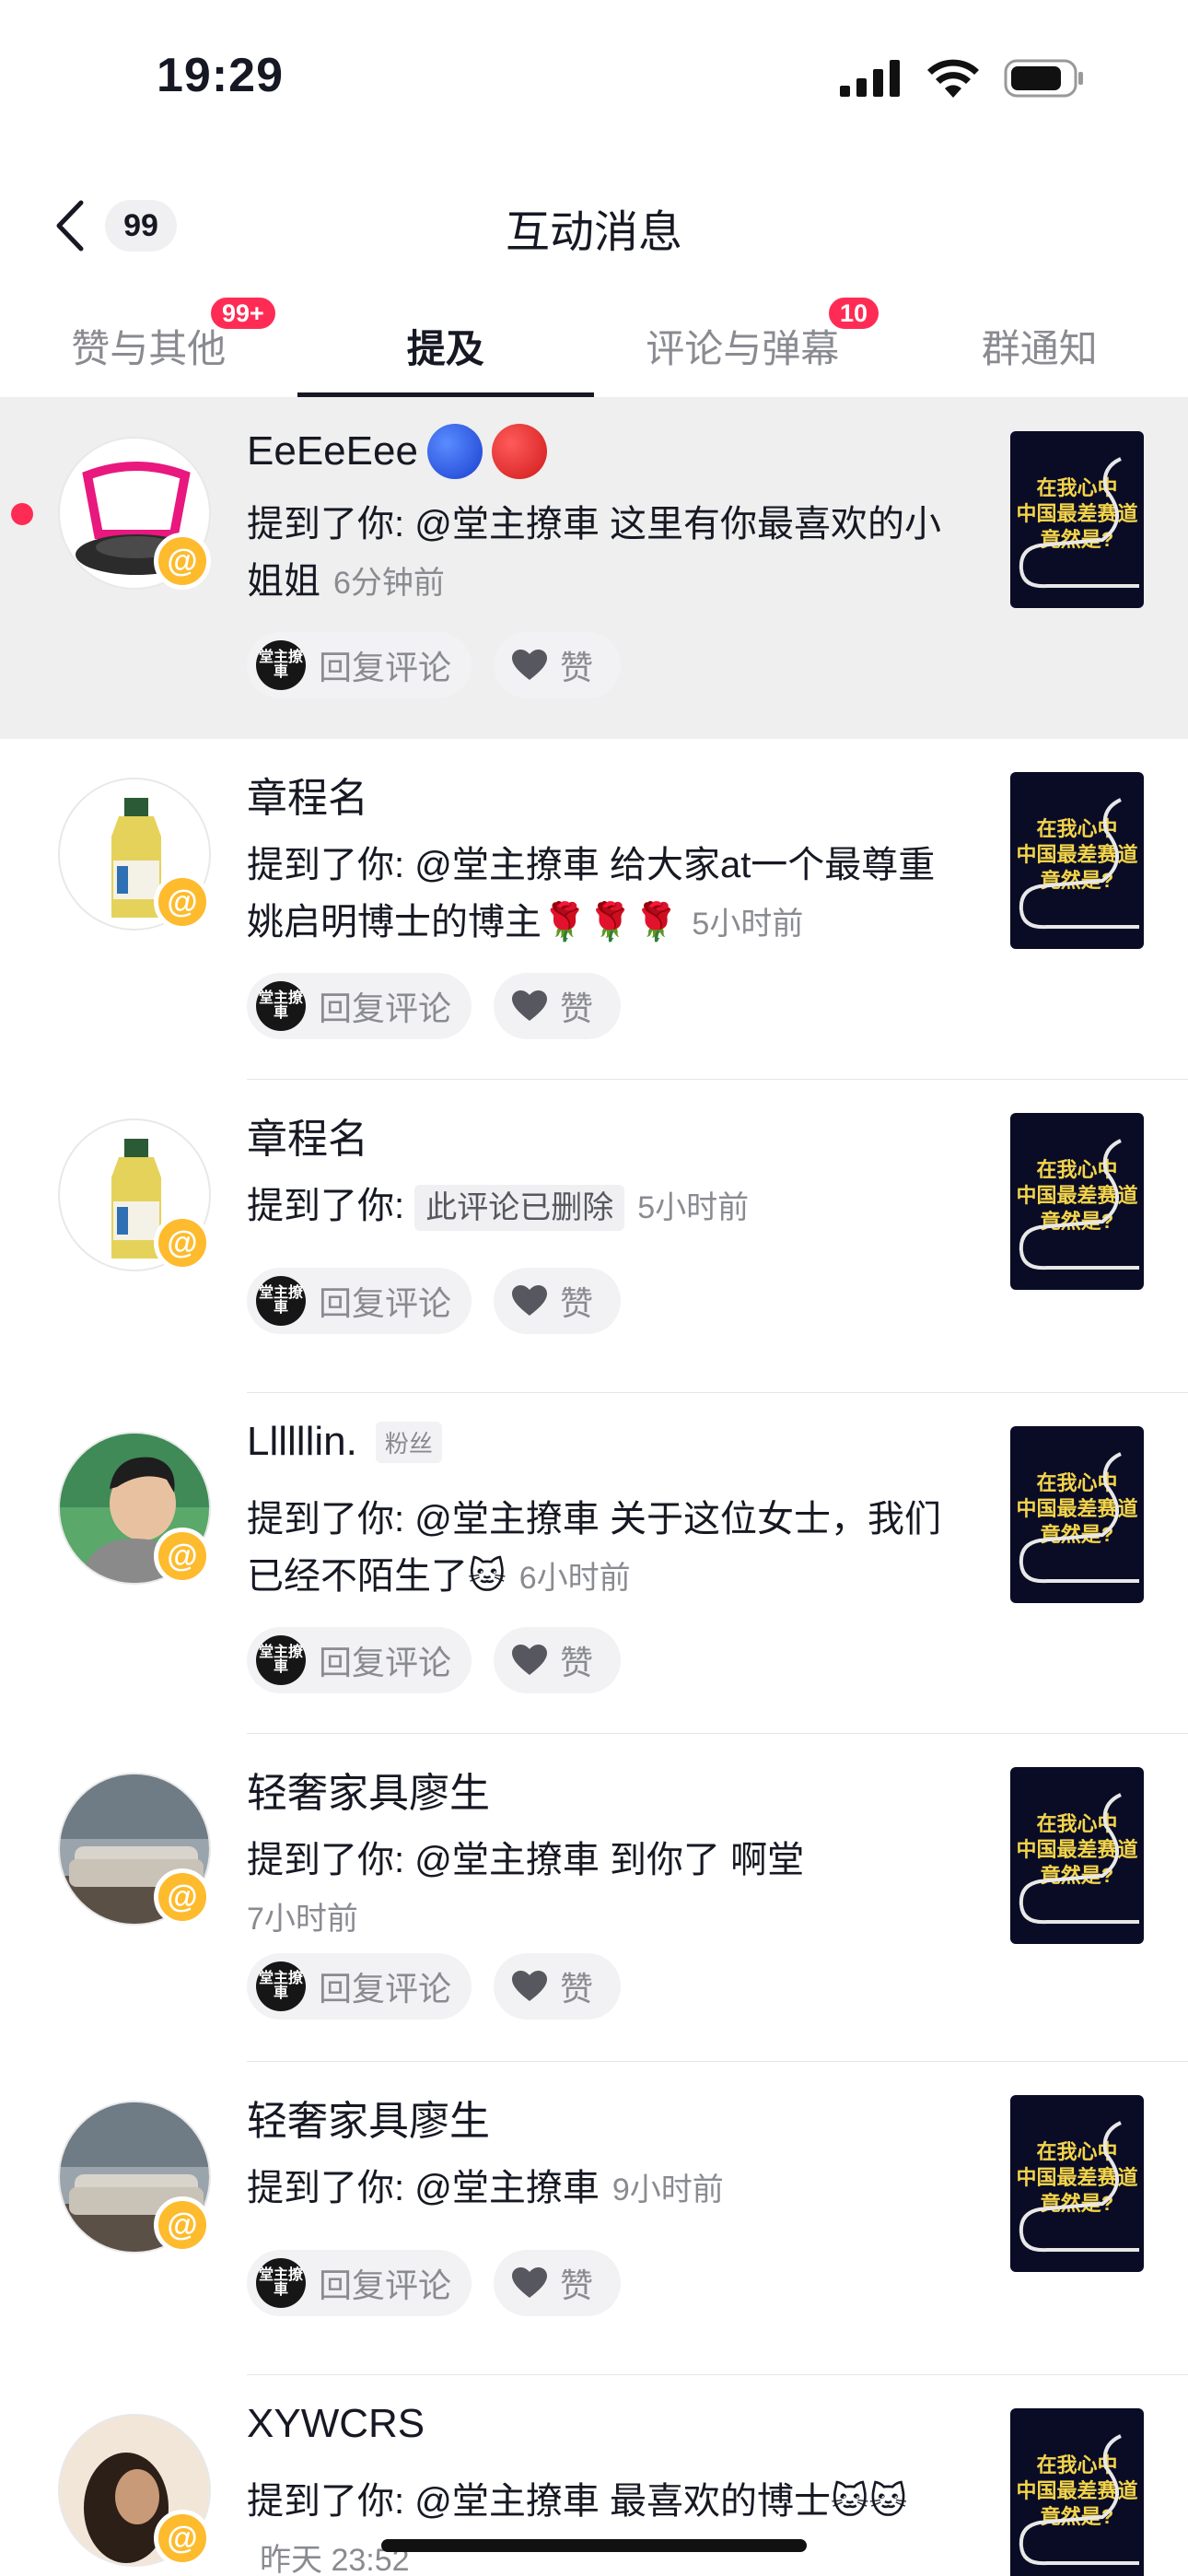 The width and height of the screenshot is (1188, 2576). What do you see at coordinates (574, 1578) in the screenshot?
I see `timestamp: 6小时前` at bounding box center [574, 1578].